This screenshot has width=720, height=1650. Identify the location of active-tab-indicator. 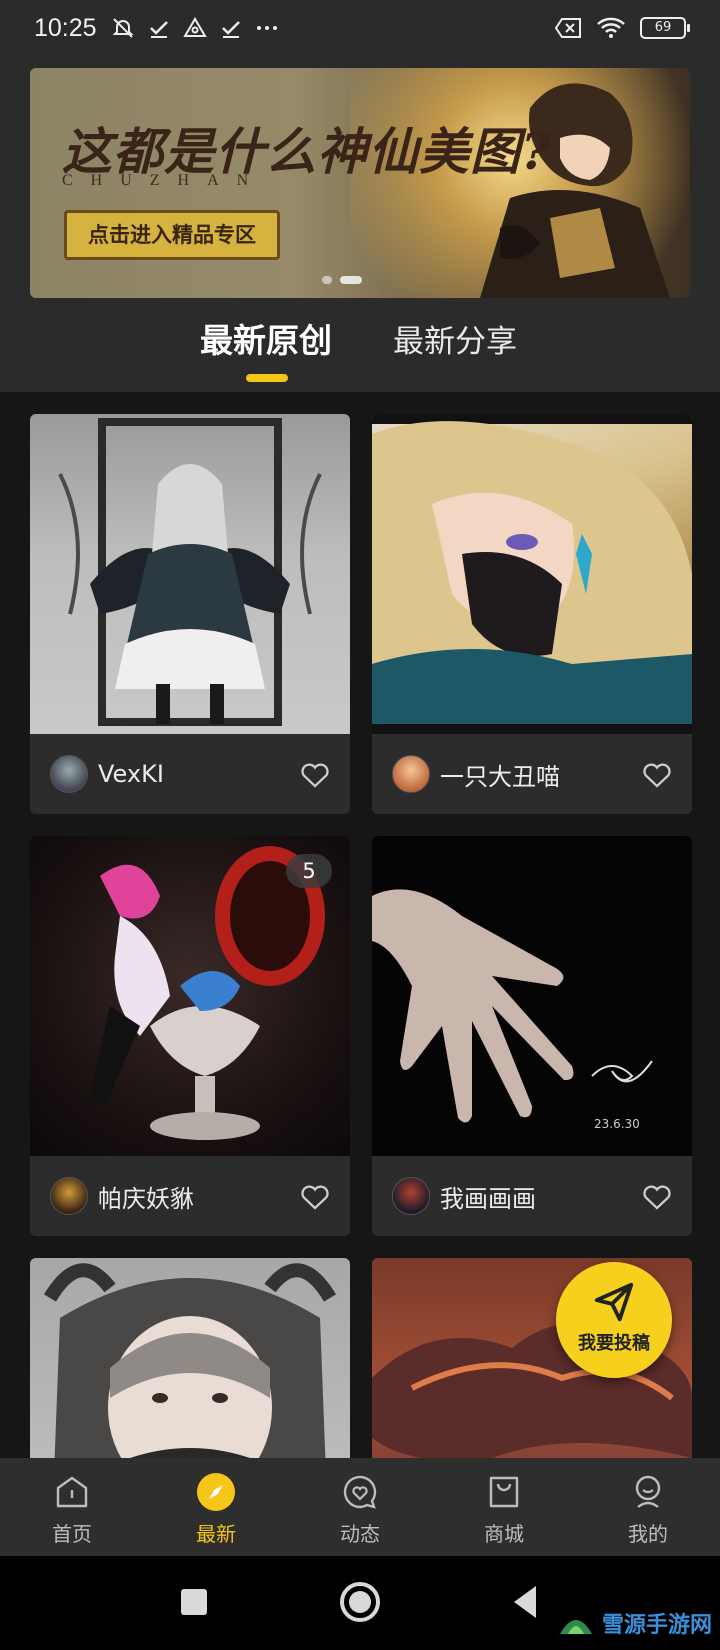
(267, 378).